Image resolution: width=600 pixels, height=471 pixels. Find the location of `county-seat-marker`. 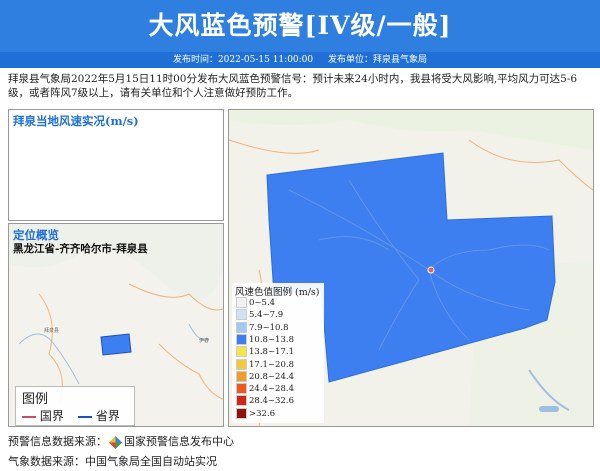

county-seat-marker is located at coordinates (431, 270).